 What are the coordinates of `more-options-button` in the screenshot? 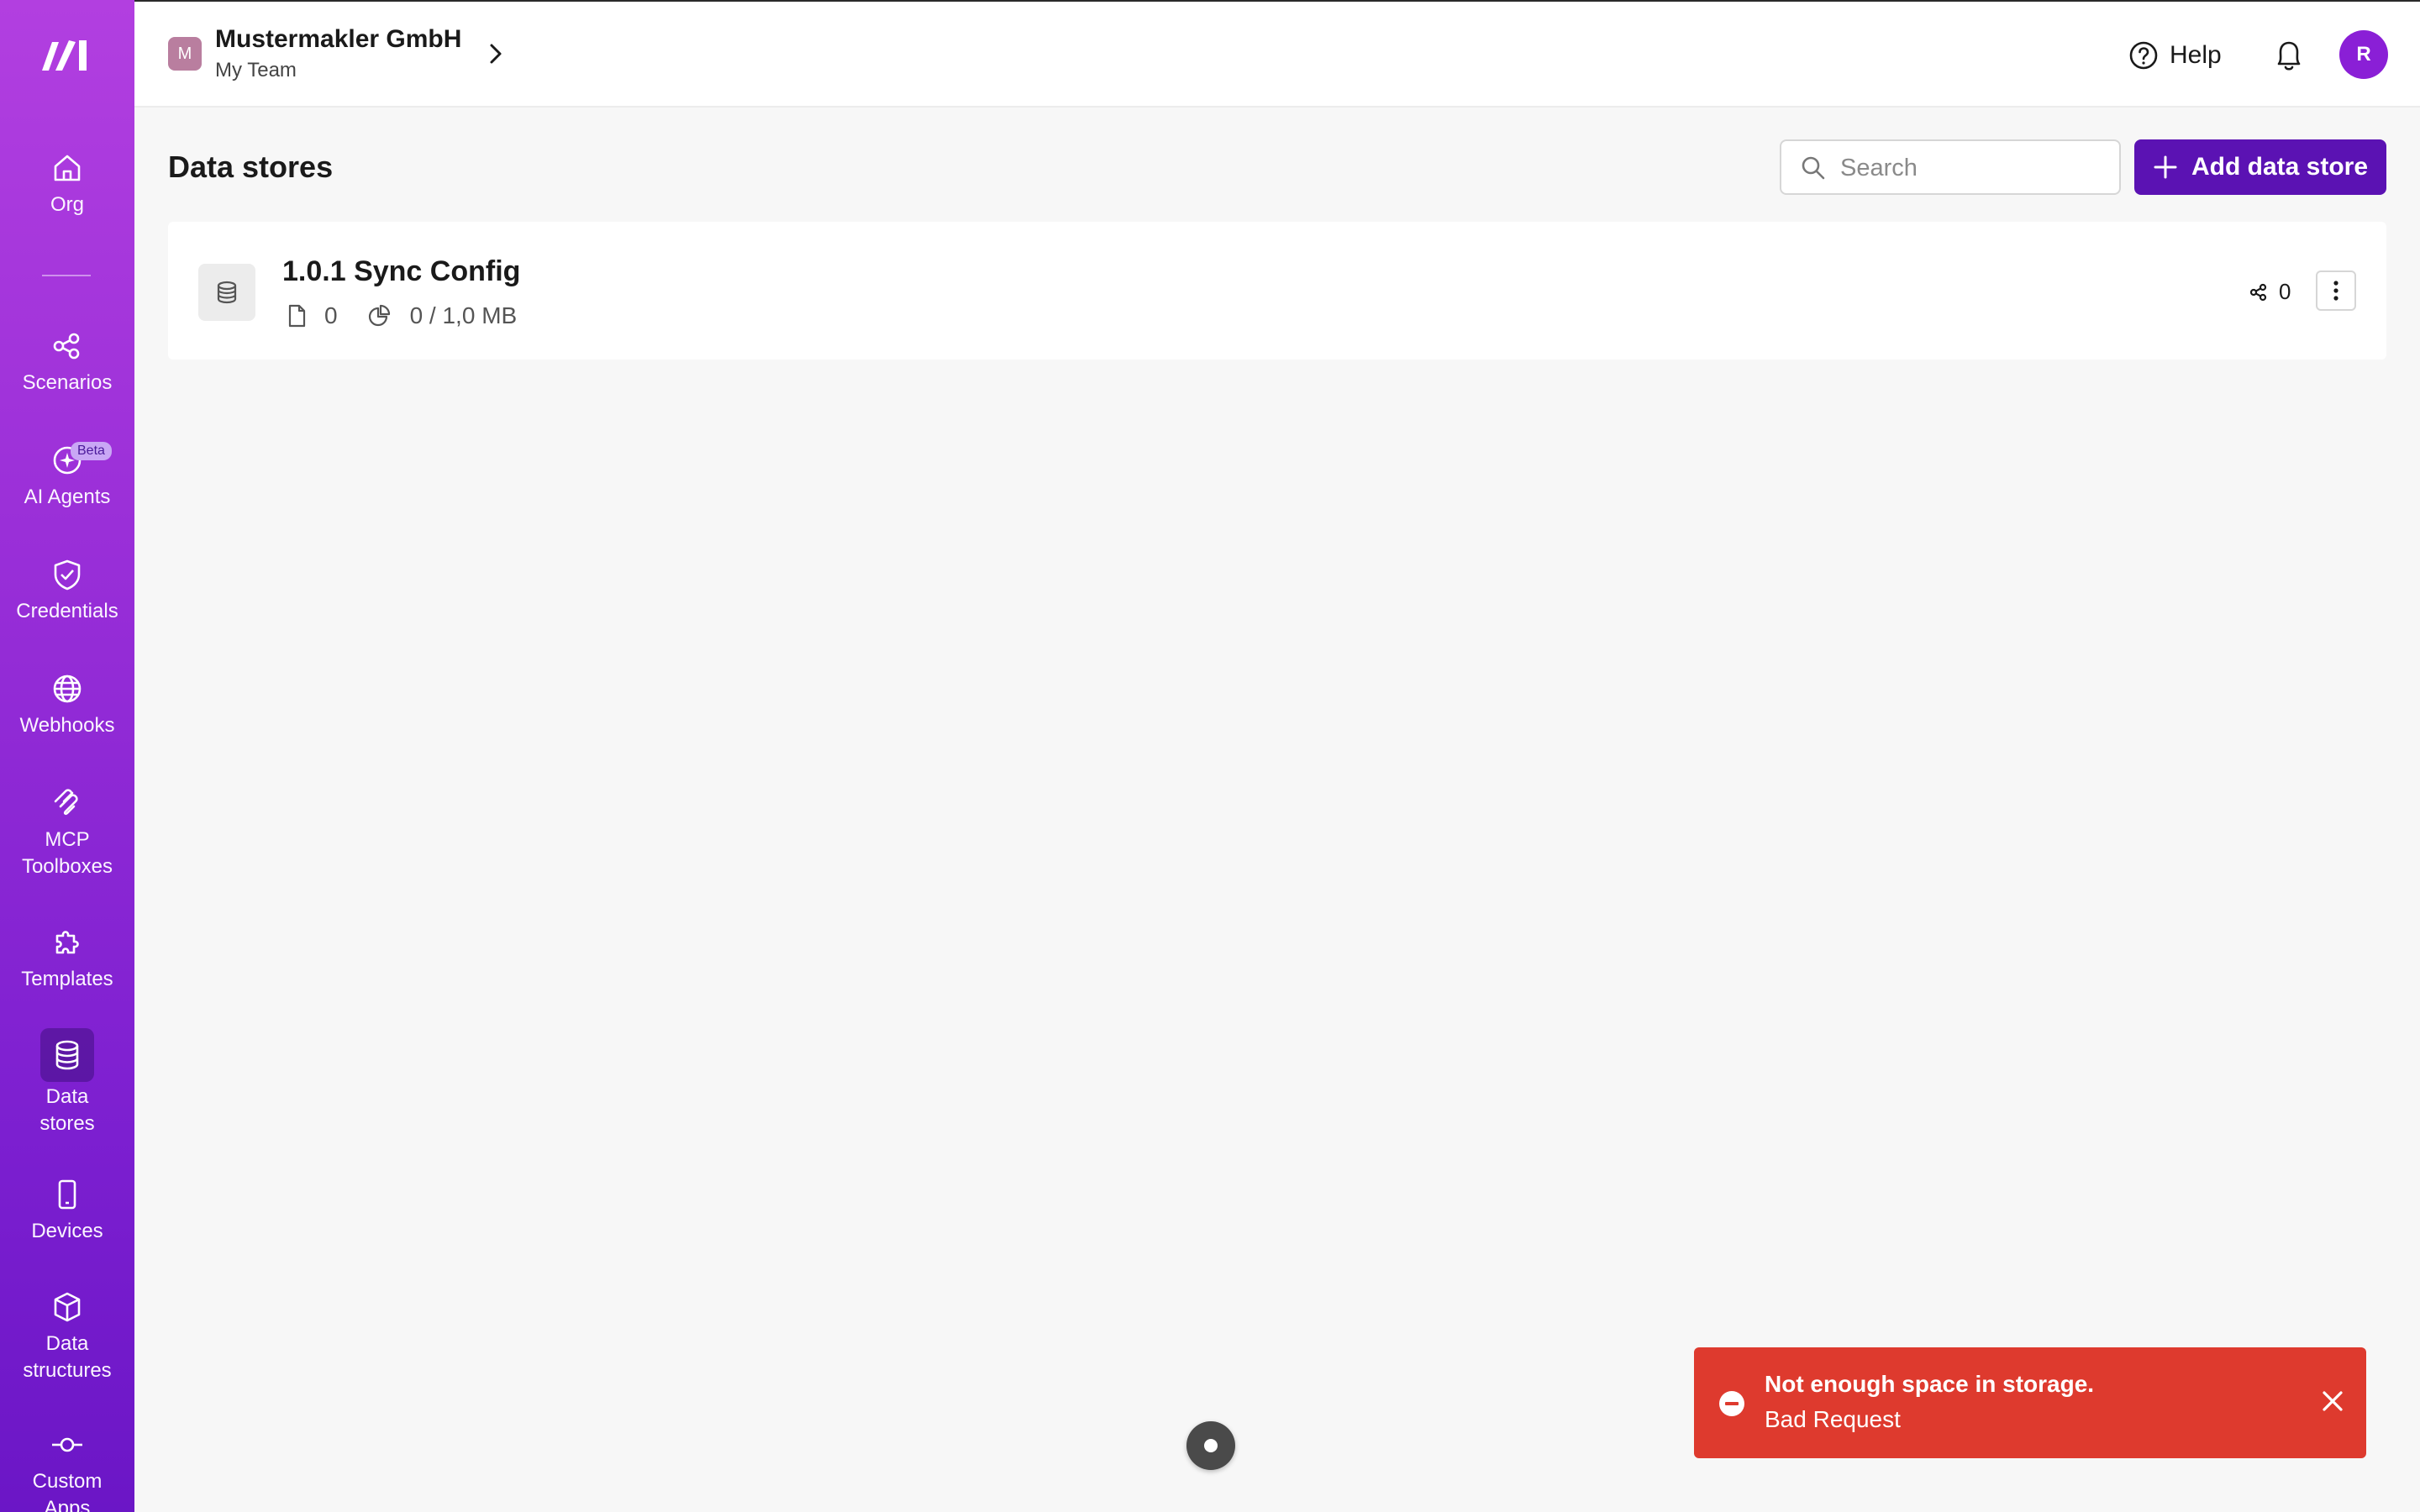 It's located at (2336, 290).